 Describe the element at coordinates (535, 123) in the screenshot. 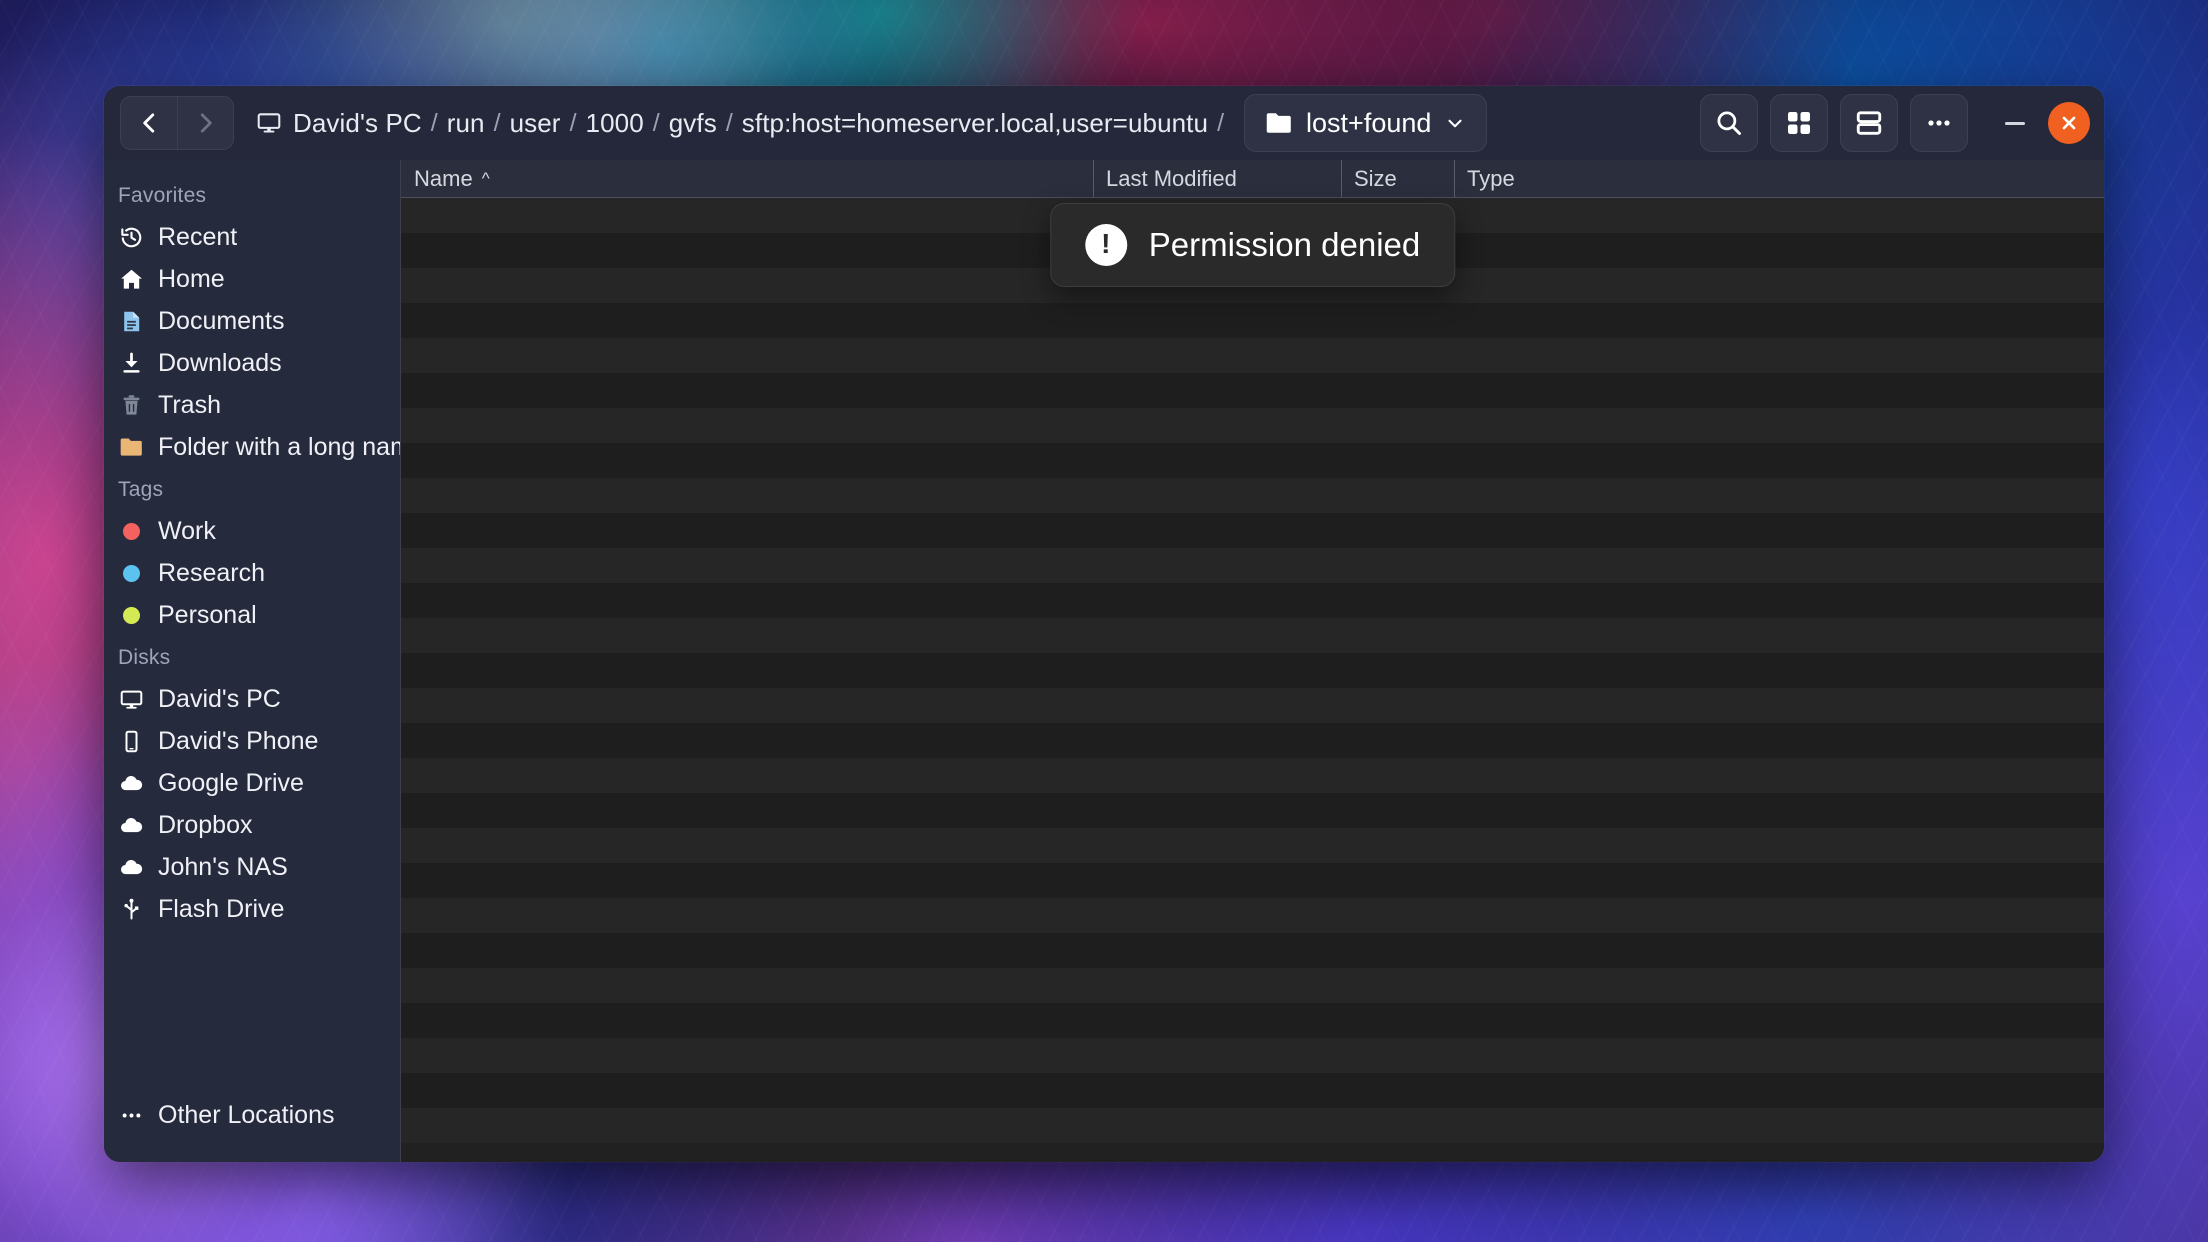

I see `breadcrumb-item-user: user` at that location.